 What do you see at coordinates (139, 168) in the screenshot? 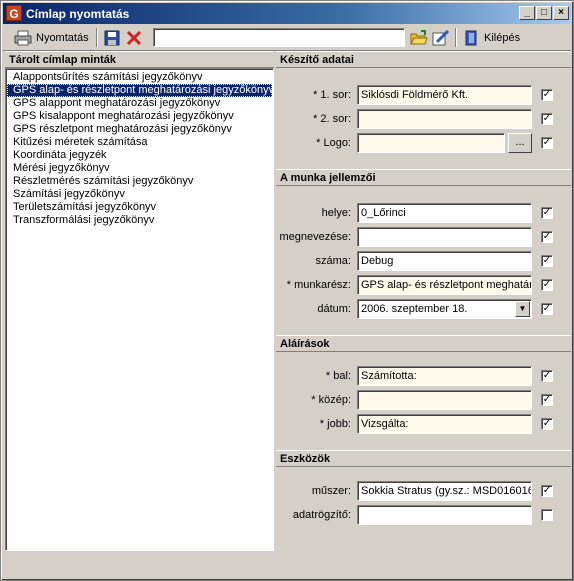
I see `template-list-item: Mérési jegyzőkönyv` at bounding box center [139, 168].